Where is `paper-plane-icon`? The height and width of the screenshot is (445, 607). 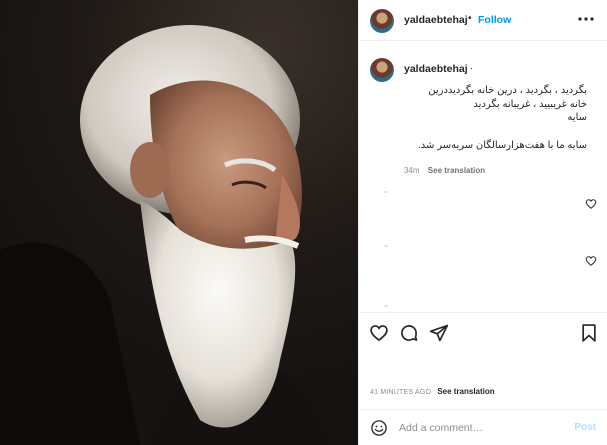
paper-plane-icon is located at coordinates (439, 333).